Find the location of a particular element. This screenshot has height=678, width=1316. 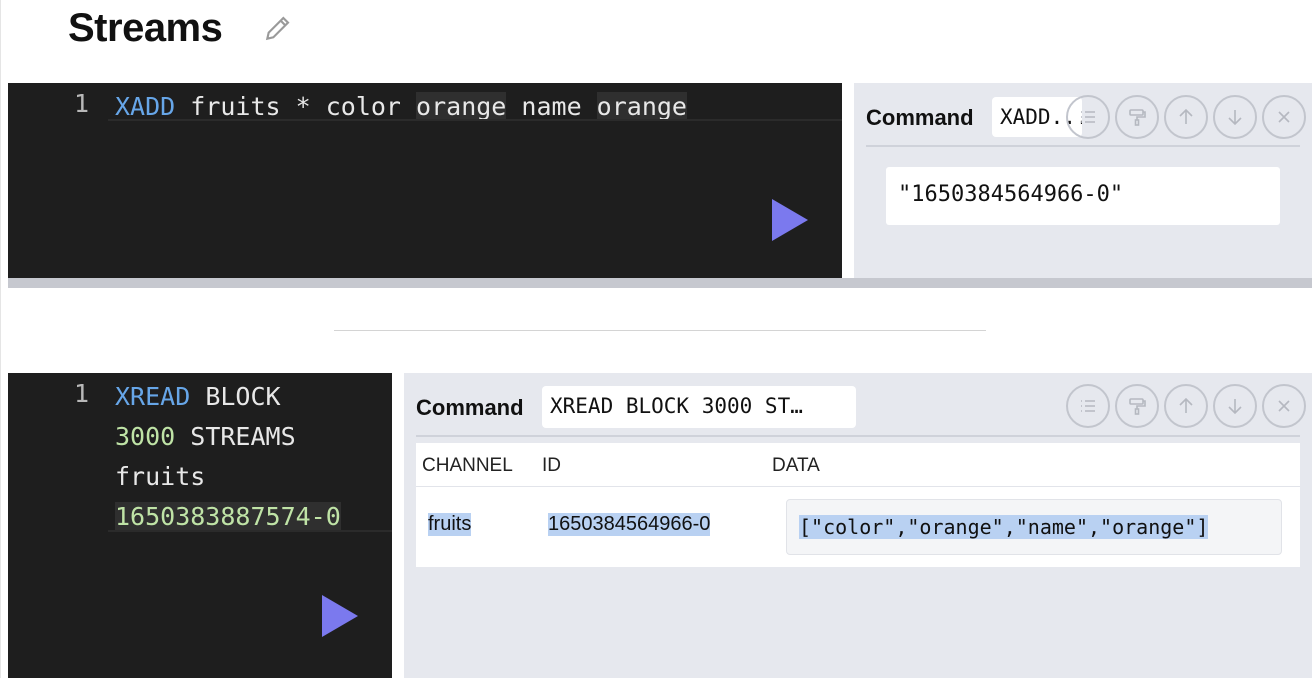

code-text: STREAMS is located at coordinates (235, 436).